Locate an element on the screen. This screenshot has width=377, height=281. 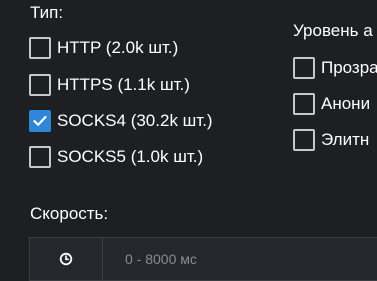
type-option-label: HTTP (2.0k шт.) is located at coordinates (118, 47).